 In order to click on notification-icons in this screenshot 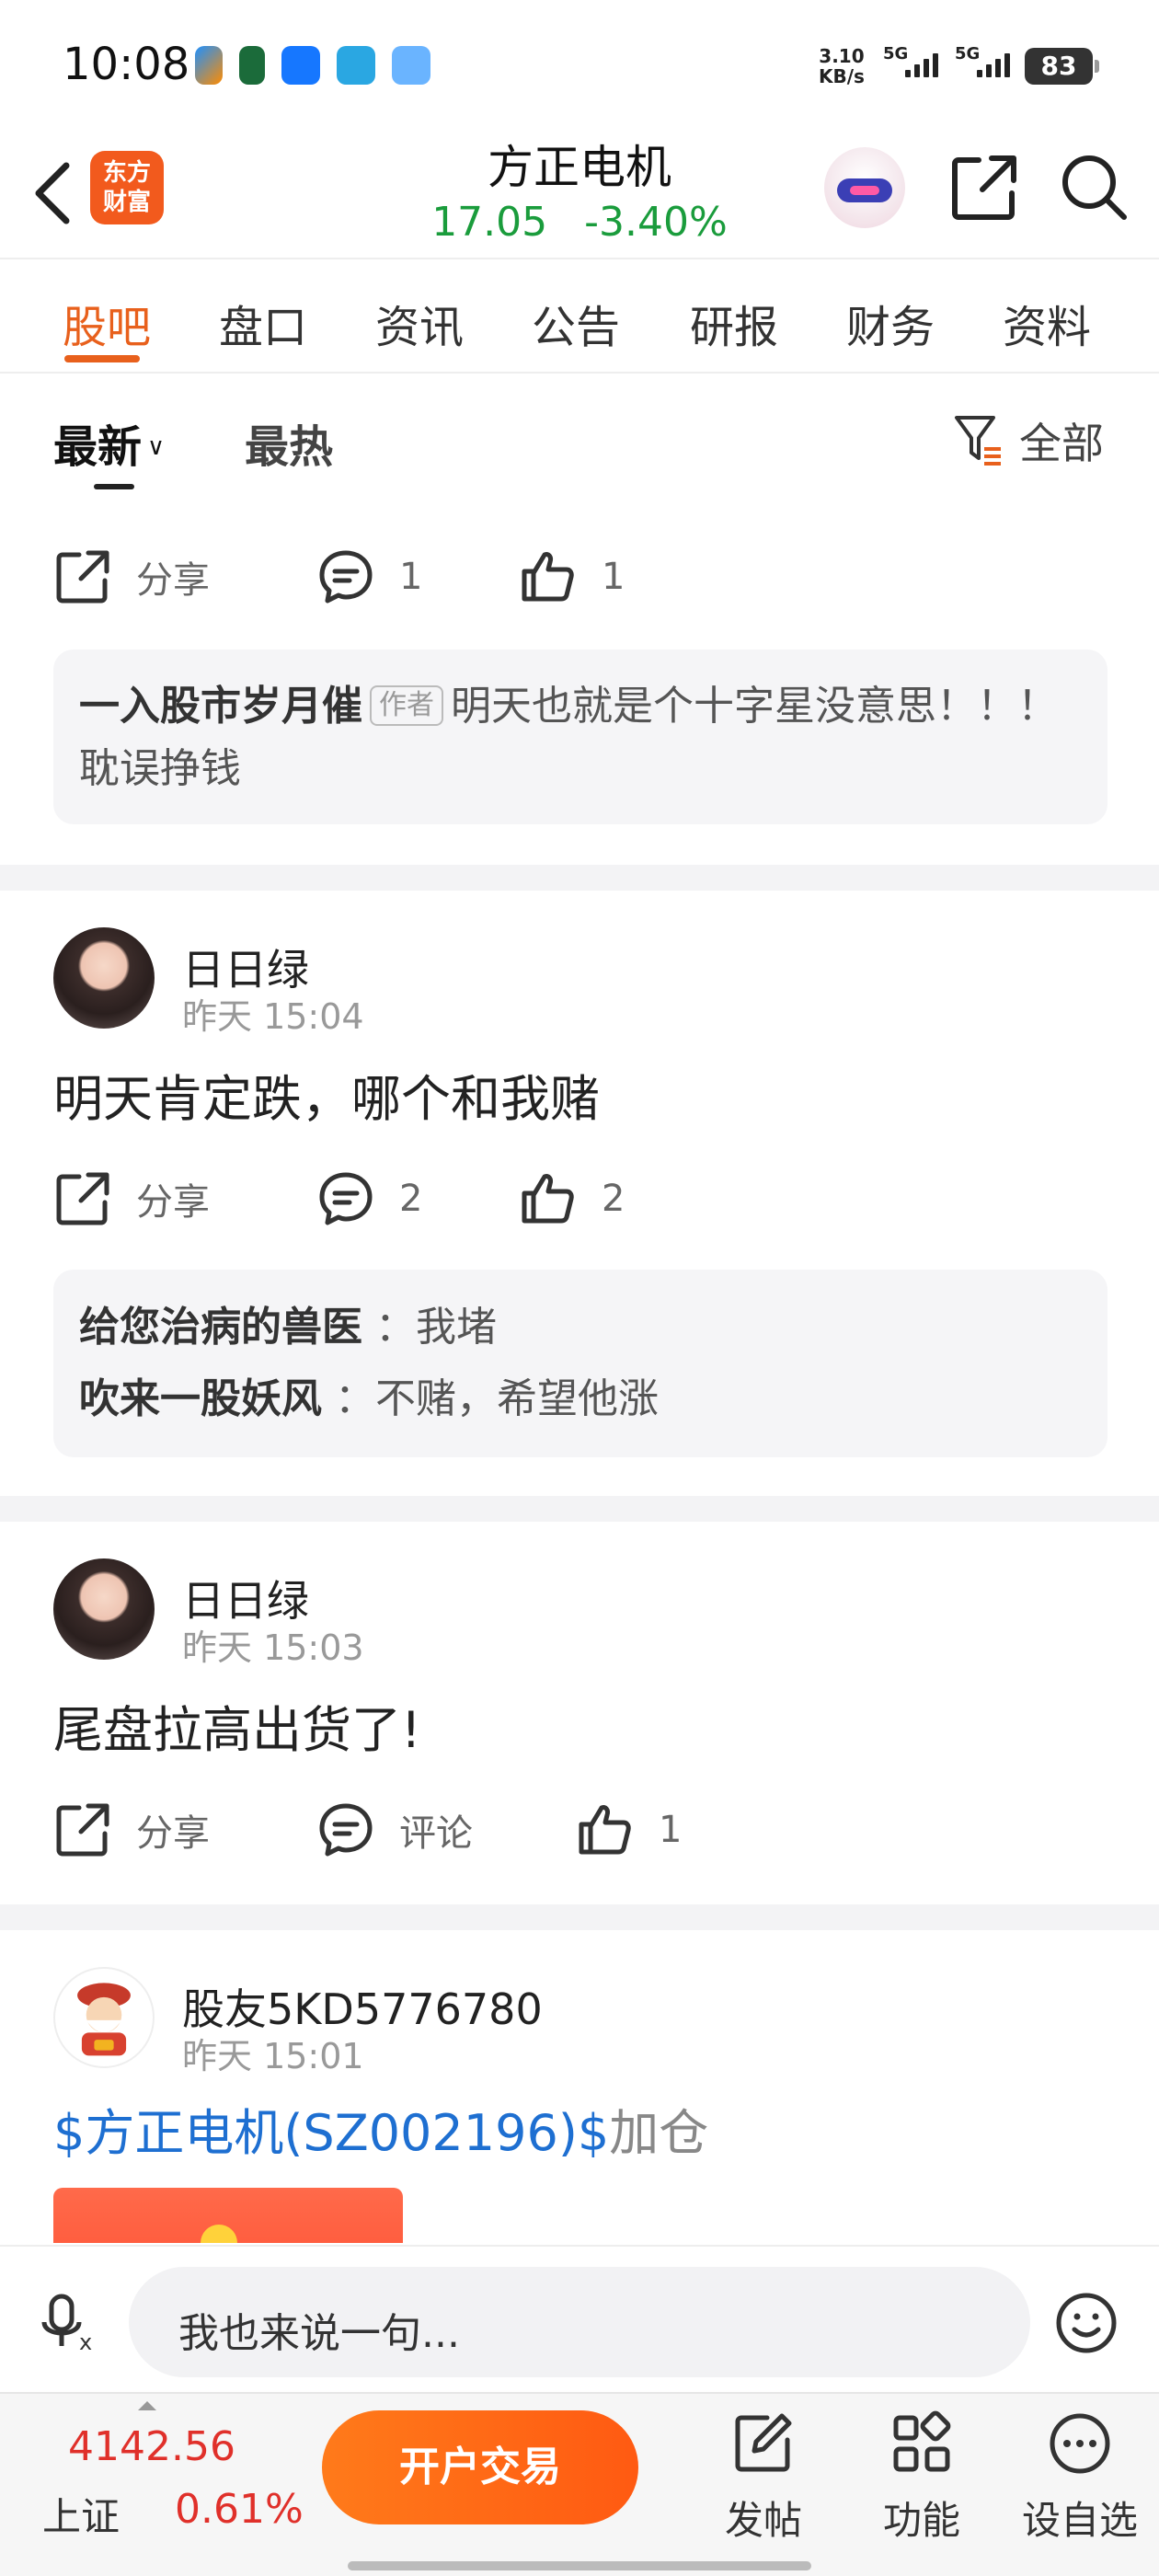, I will do `click(312, 65)`.